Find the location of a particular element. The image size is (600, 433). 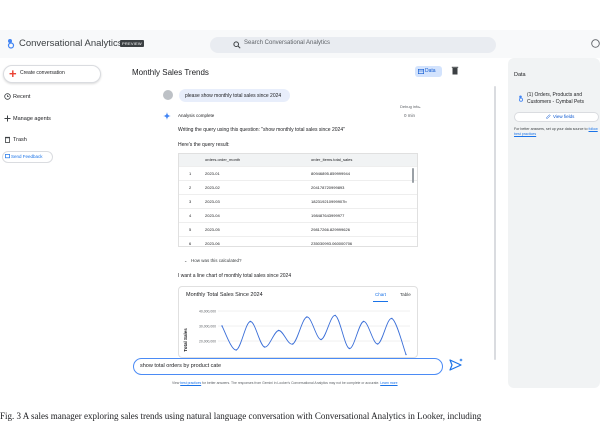

tab-chart: Chart is located at coordinates (380, 294).